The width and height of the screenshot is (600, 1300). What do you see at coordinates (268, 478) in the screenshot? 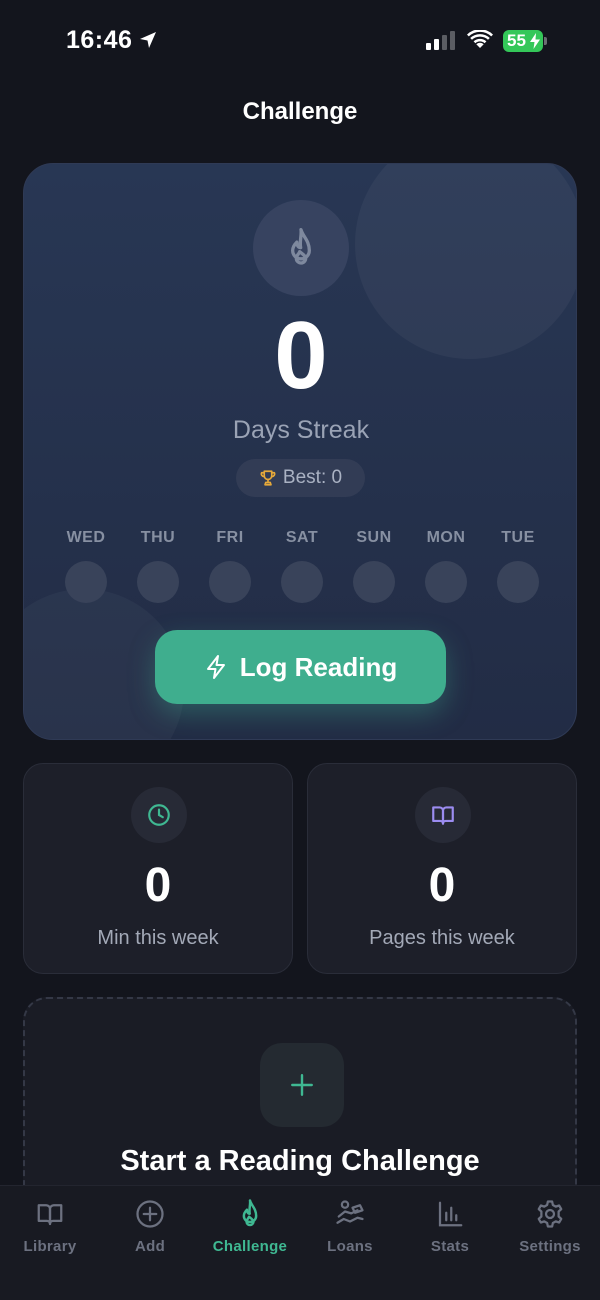
I see `trophy-icon` at bounding box center [268, 478].